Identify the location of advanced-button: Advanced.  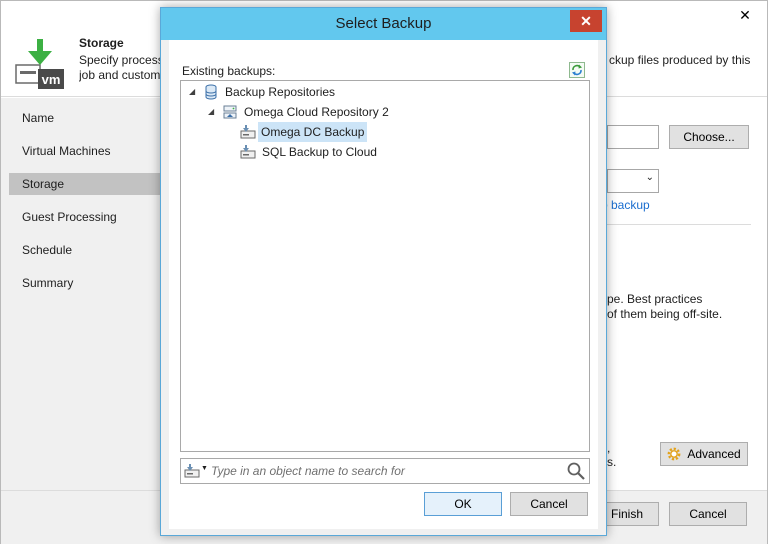
(704, 454).